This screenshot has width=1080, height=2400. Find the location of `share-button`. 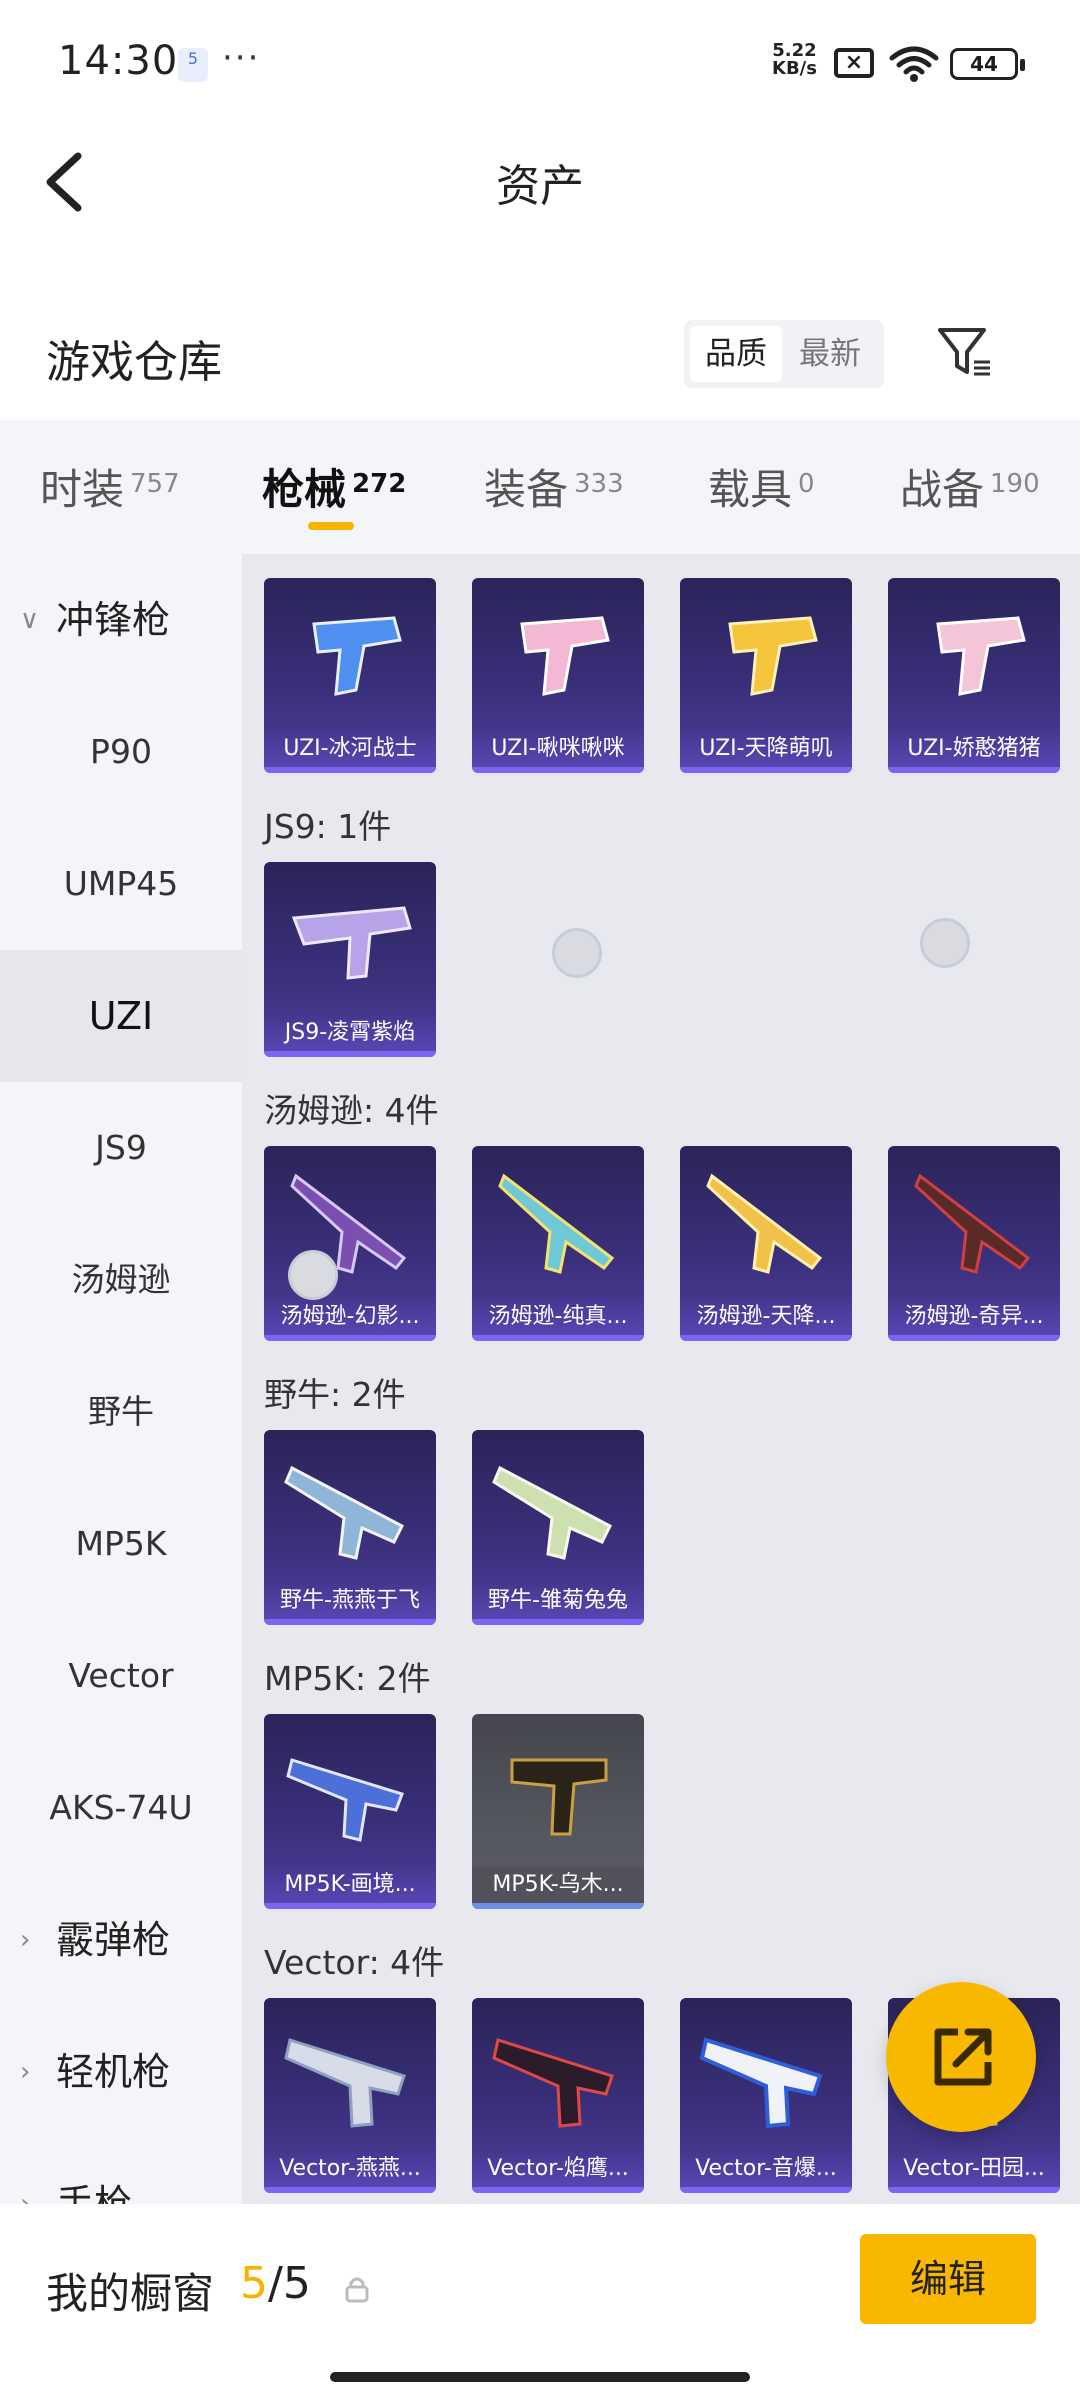

share-button is located at coordinates (961, 2057).